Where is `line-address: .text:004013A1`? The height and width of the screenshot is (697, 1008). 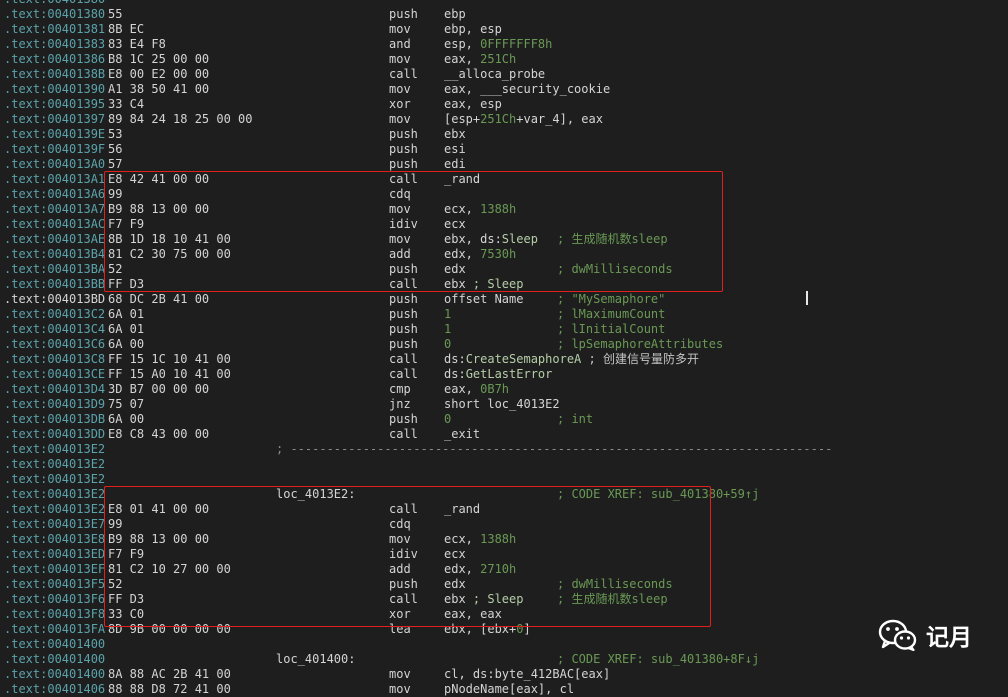
line-address: .text:004013A1 is located at coordinates (54, 179).